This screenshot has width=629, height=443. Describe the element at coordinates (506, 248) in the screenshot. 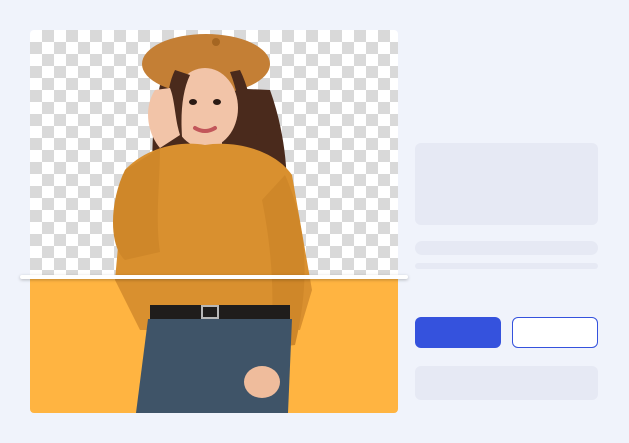

I see `placeholder-title-line` at that location.